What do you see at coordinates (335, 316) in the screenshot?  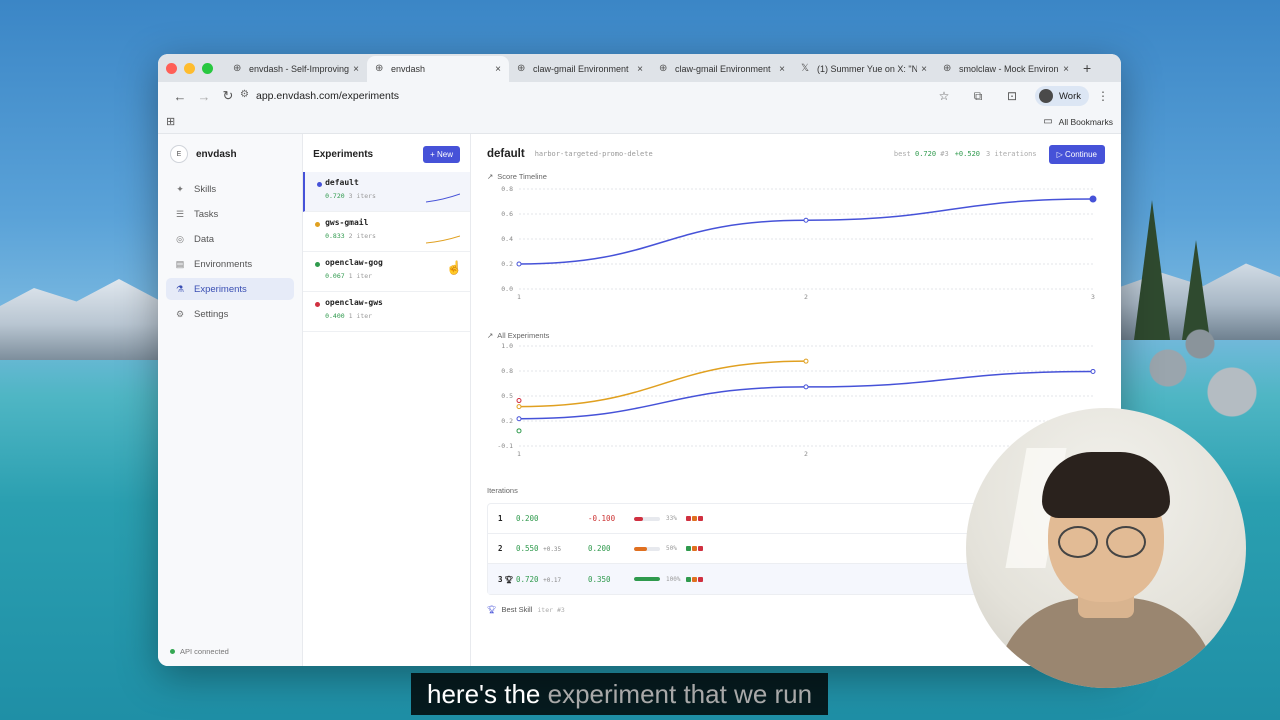 I see `experiment-score: 0.400` at bounding box center [335, 316].